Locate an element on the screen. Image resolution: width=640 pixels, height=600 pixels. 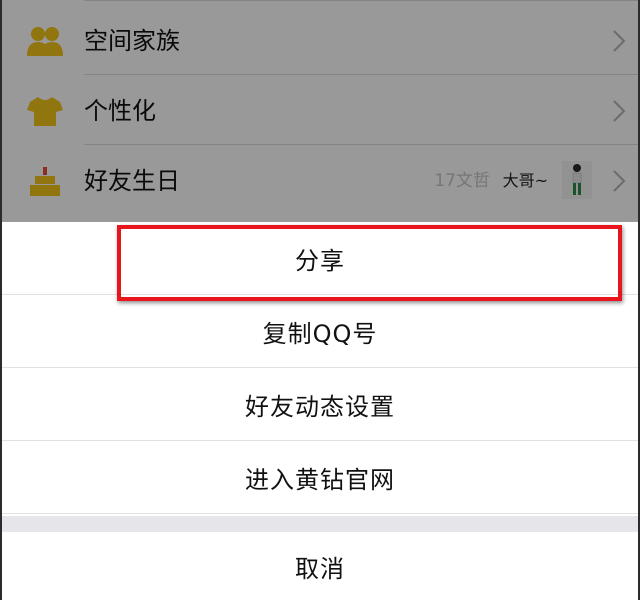
cancel-button: 取消 is located at coordinates (320, 566).